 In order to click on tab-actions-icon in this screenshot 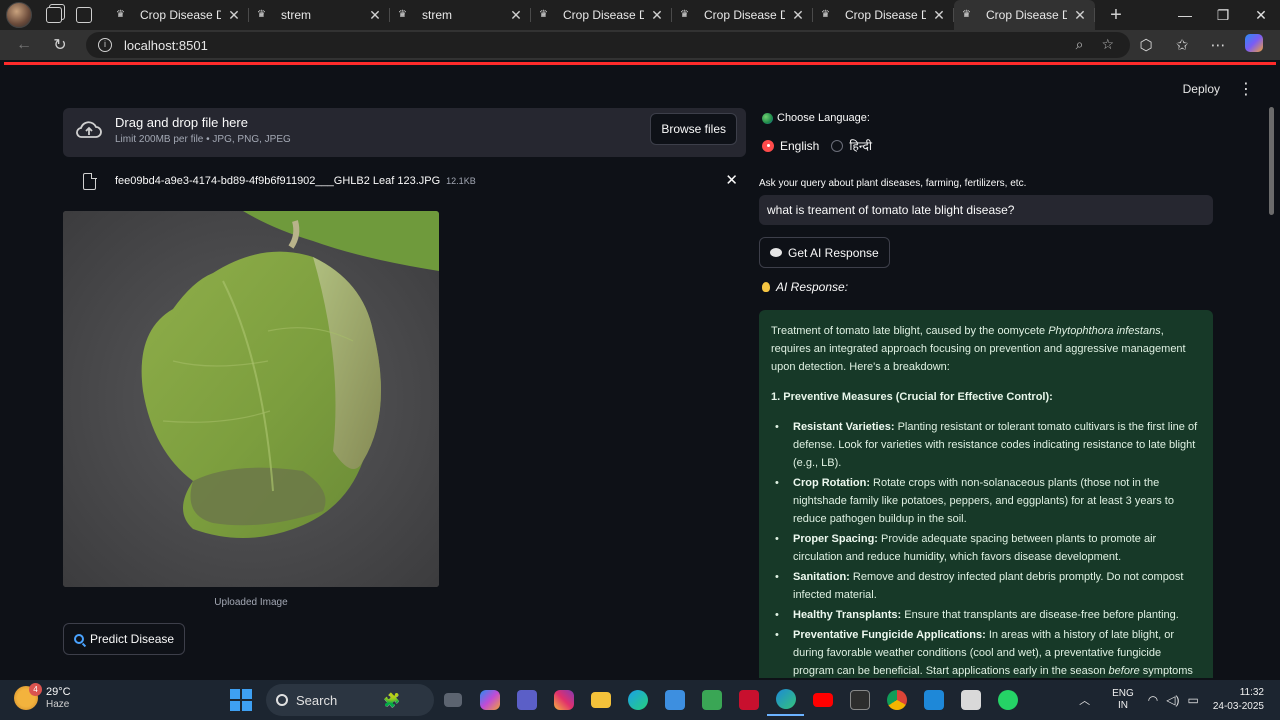, I will do `click(84, 15)`.